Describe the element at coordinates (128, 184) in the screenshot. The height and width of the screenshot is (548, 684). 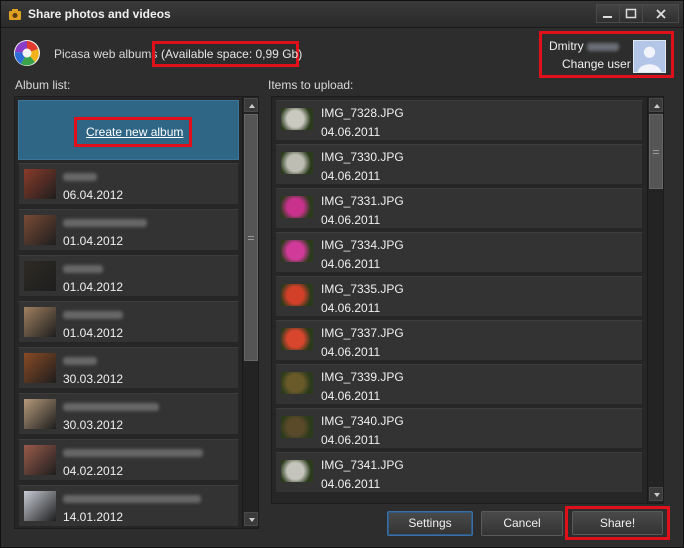
I see `album-list-item: 06.04.2012` at that location.